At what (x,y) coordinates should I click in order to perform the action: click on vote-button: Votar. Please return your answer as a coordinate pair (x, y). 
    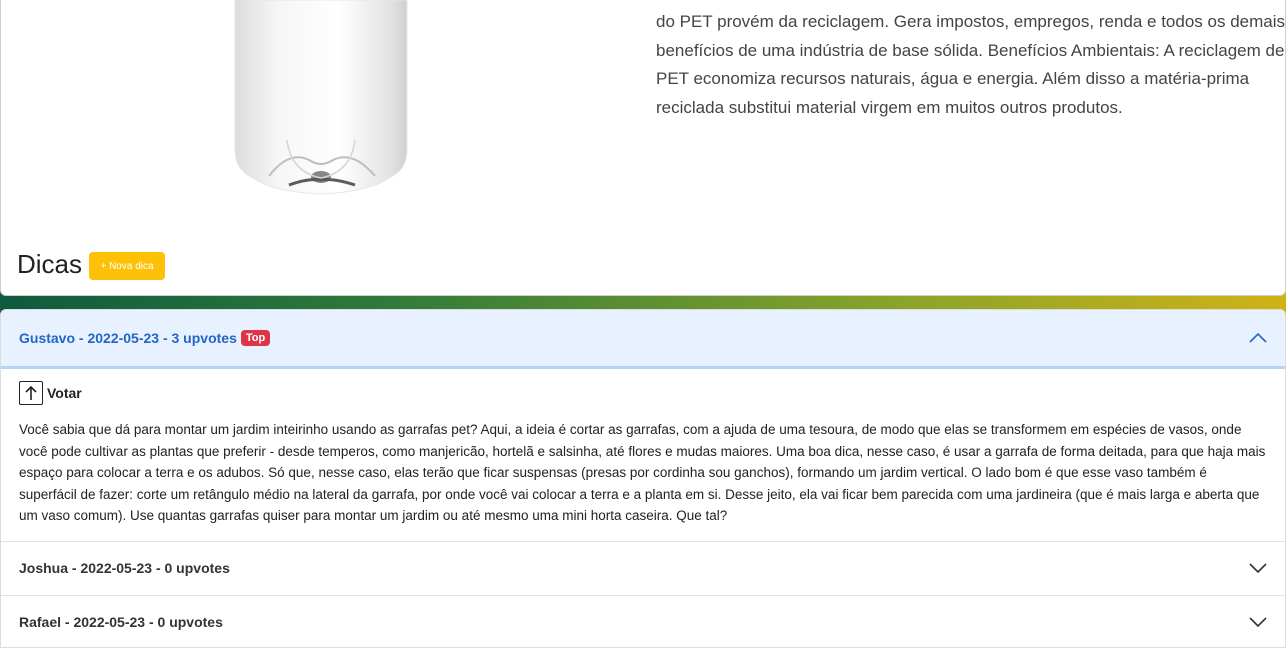
    Looking at the image, I should click on (643, 393).